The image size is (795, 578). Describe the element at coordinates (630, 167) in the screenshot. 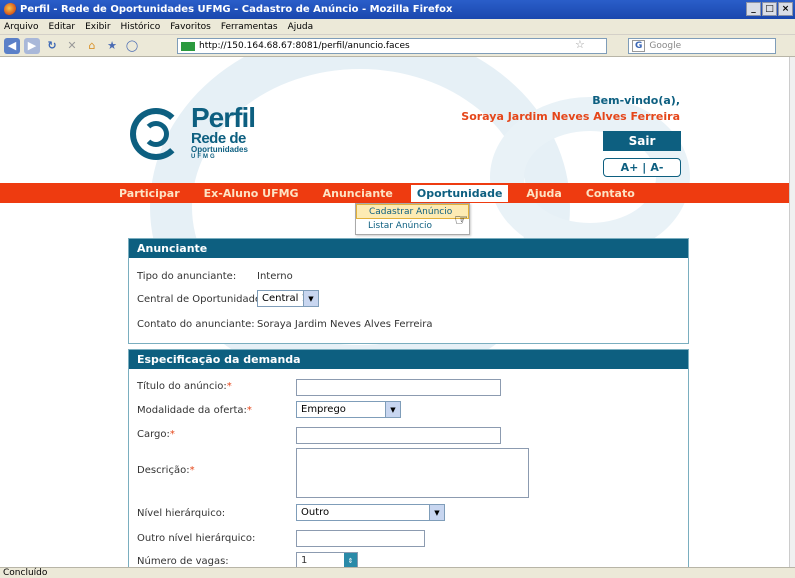

I see `font-increase-button: A+` at that location.